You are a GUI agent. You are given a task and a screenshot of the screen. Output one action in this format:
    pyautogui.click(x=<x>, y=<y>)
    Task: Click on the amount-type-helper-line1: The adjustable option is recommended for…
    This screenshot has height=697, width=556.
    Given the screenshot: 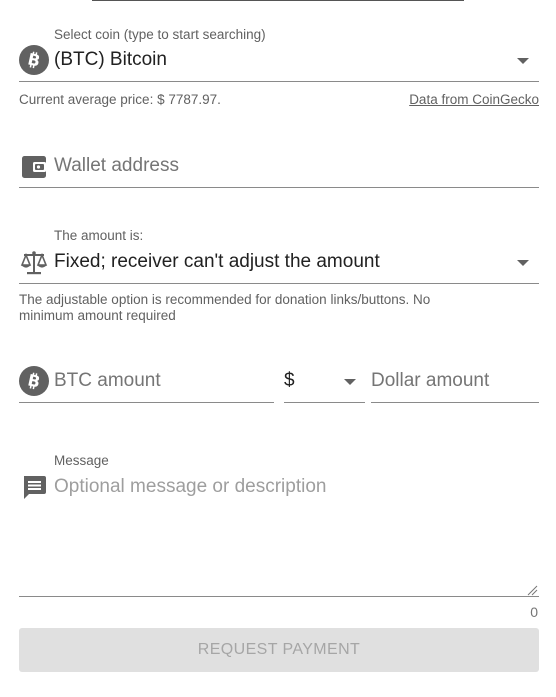 What is the action you would take?
    pyautogui.click(x=225, y=299)
    